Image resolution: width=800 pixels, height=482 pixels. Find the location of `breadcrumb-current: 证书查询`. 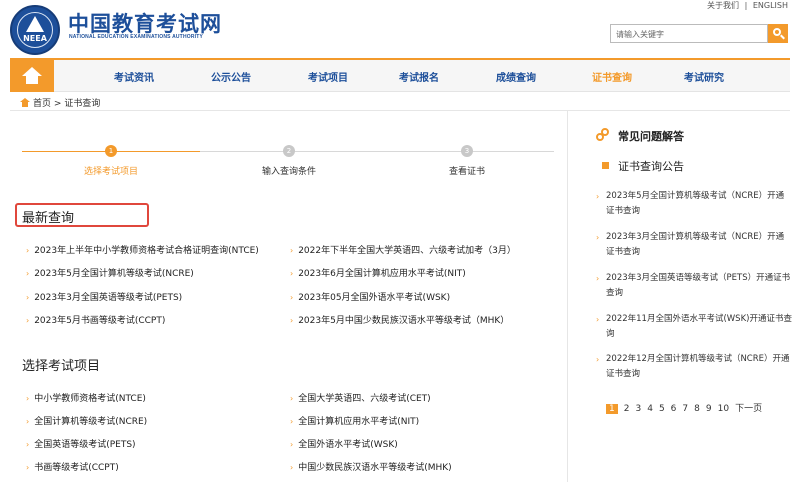

breadcrumb-current: 证书查询 is located at coordinates (82, 104).